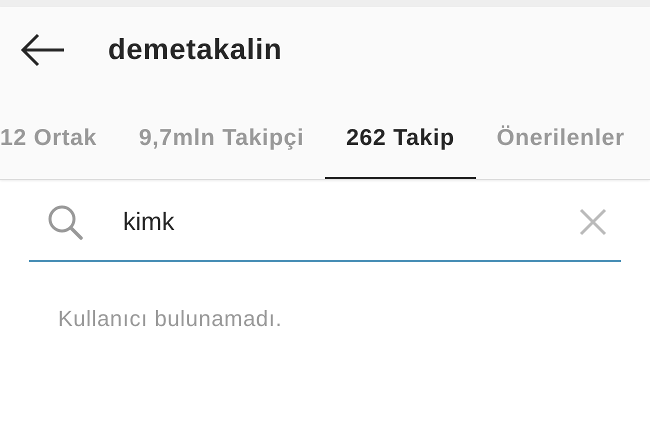 This screenshot has width=650, height=434. I want to click on no-results-message: Kullanıcı bulunamadı., so click(171, 319).